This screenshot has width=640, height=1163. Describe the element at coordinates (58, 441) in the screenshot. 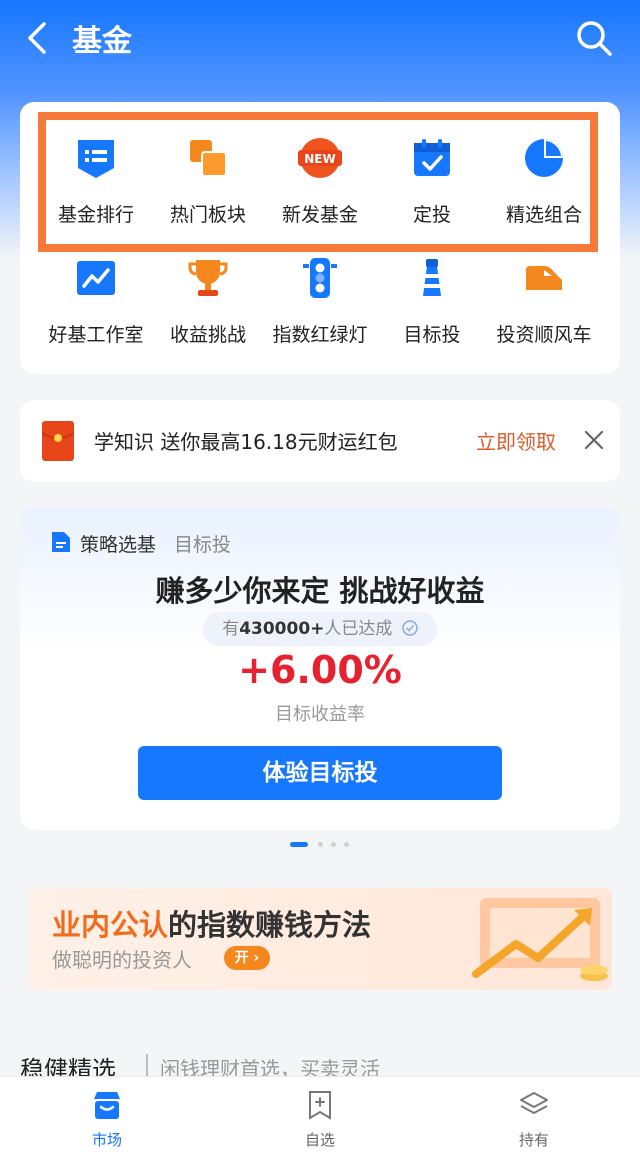

I see `red-packet-icon` at that location.